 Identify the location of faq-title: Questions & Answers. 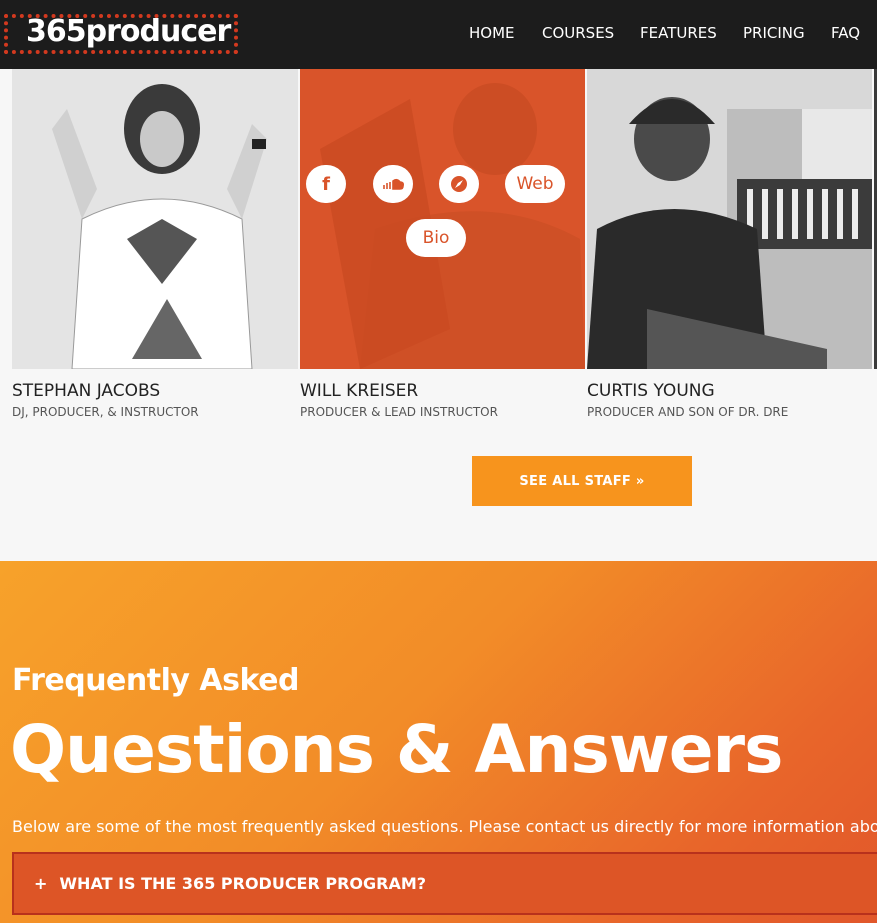
(396, 749).